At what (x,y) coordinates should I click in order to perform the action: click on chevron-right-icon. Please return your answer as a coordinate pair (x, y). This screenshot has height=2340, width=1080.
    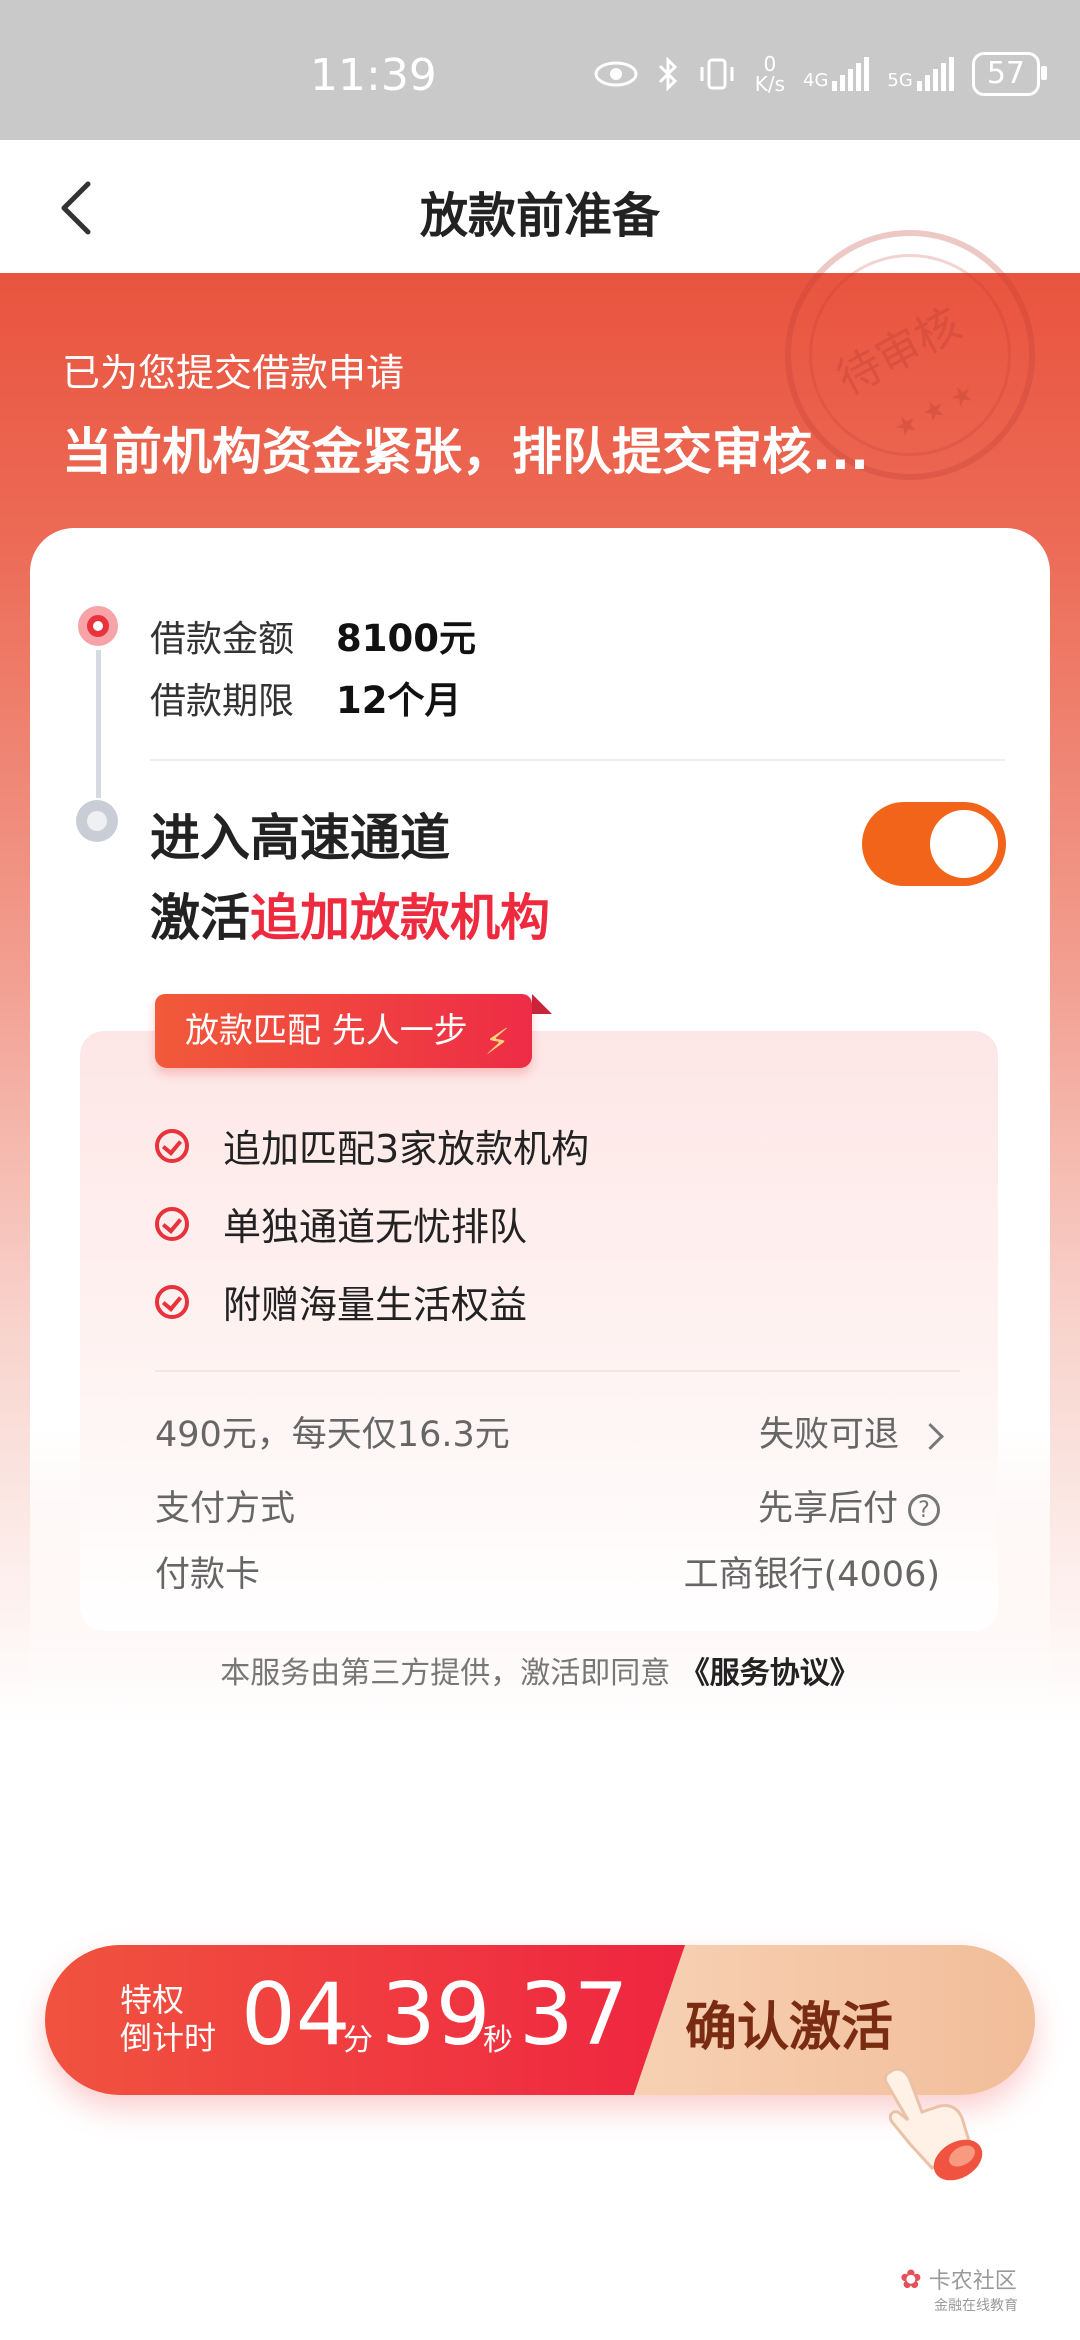
    Looking at the image, I should click on (930, 1436).